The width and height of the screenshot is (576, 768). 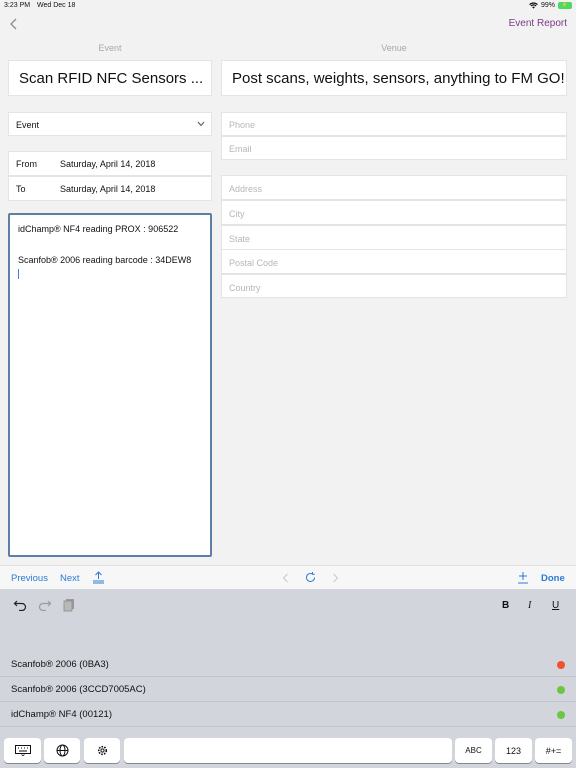 I want to click on status-bar: 3:23 PM Wed Dec 18 99% ⚡, so click(x=288, y=6).